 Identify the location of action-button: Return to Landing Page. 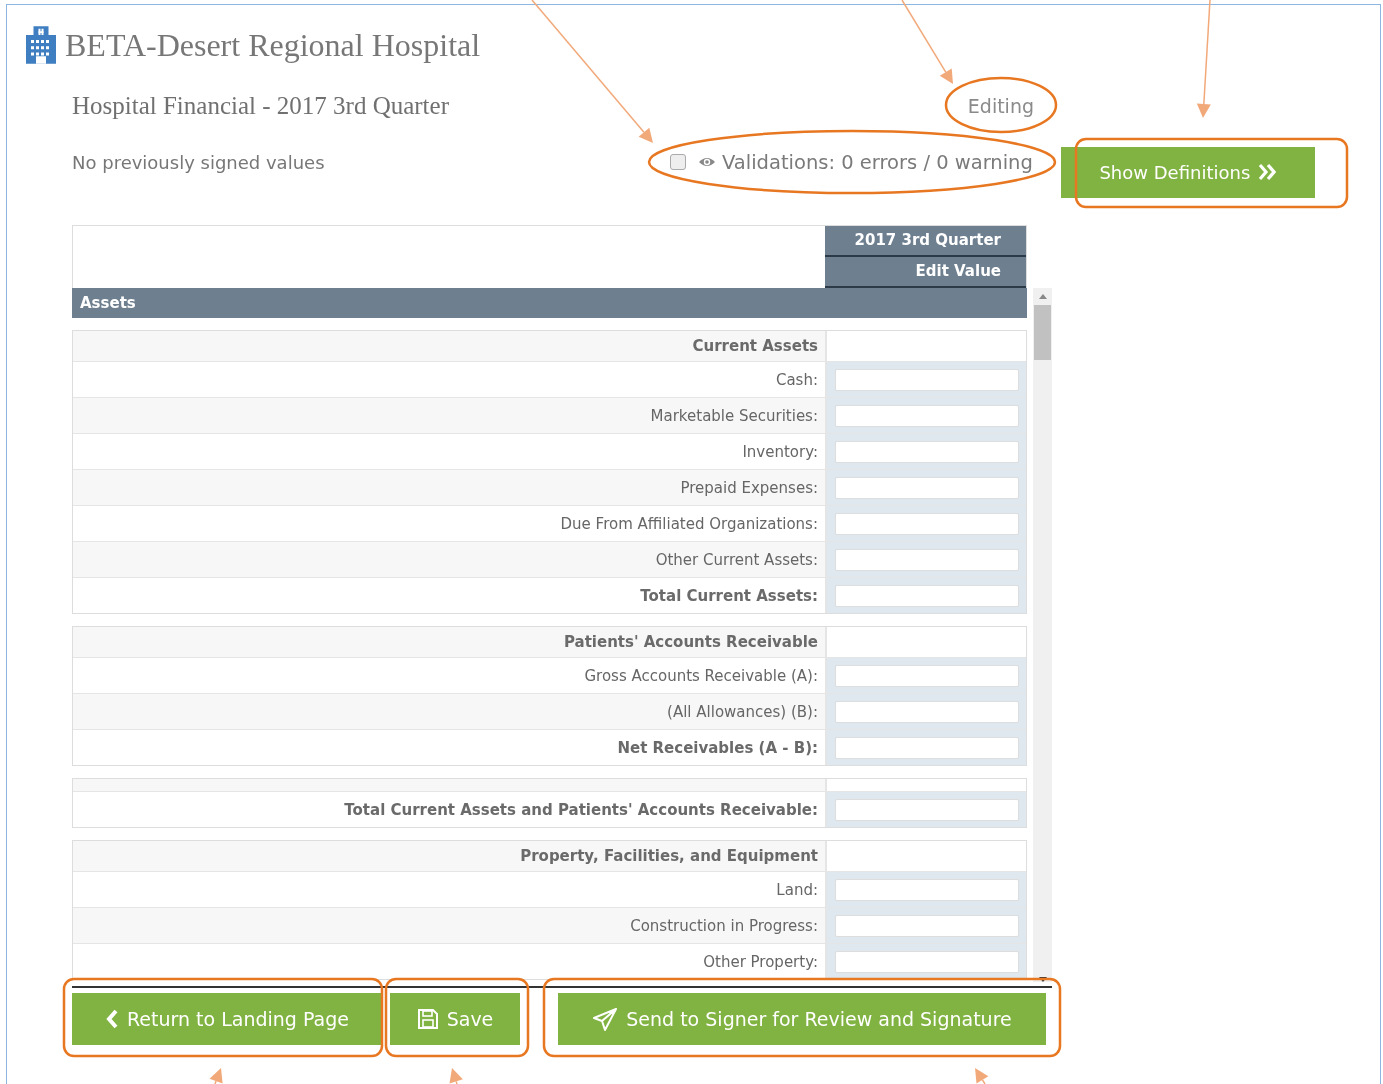
(227, 1019).